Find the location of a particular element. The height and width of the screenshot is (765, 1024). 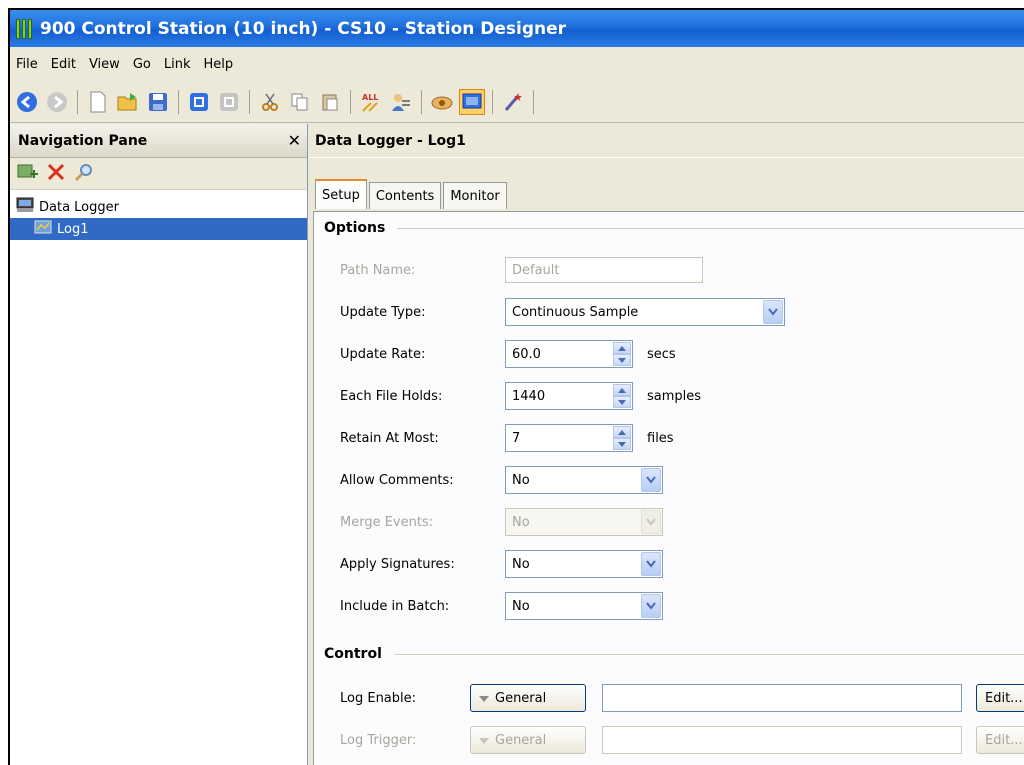

tab-monitor: Monitor is located at coordinates (475, 195).